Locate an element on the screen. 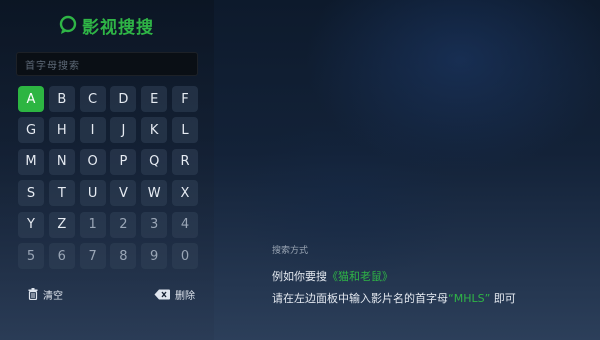 Image resolution: width=600 pixels, height=340 pixels. hint-instruction-line: 请在左边面板中输入影片名的首字母“MHLS” 即可 is located at coordinates (394, 298).